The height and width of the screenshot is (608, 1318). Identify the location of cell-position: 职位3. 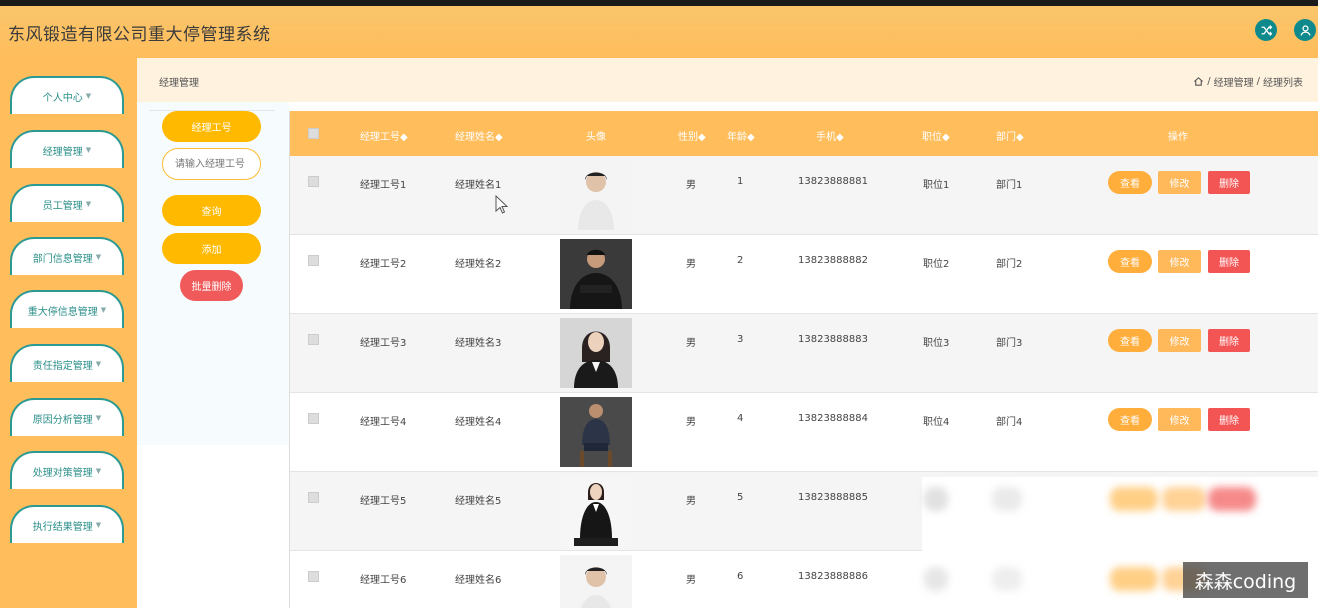
(936, 343).